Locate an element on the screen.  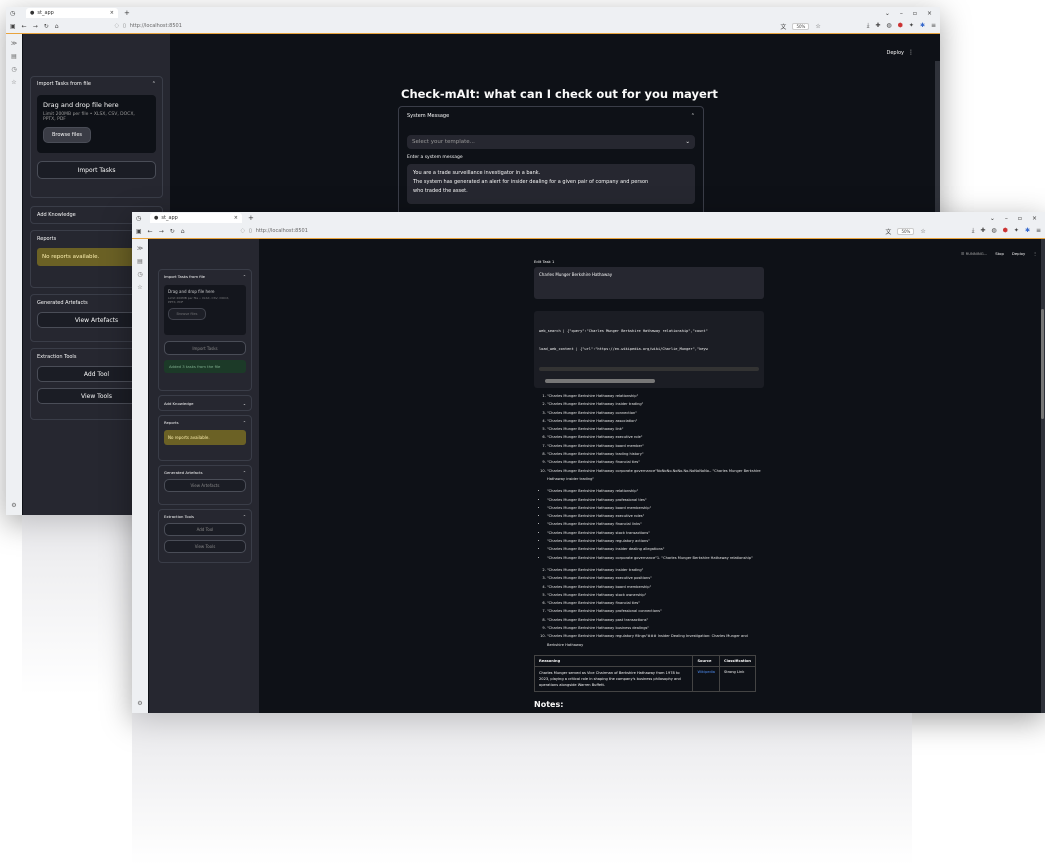
view-artefacts-button: View Artefacts is located at coordinates (205, 485).